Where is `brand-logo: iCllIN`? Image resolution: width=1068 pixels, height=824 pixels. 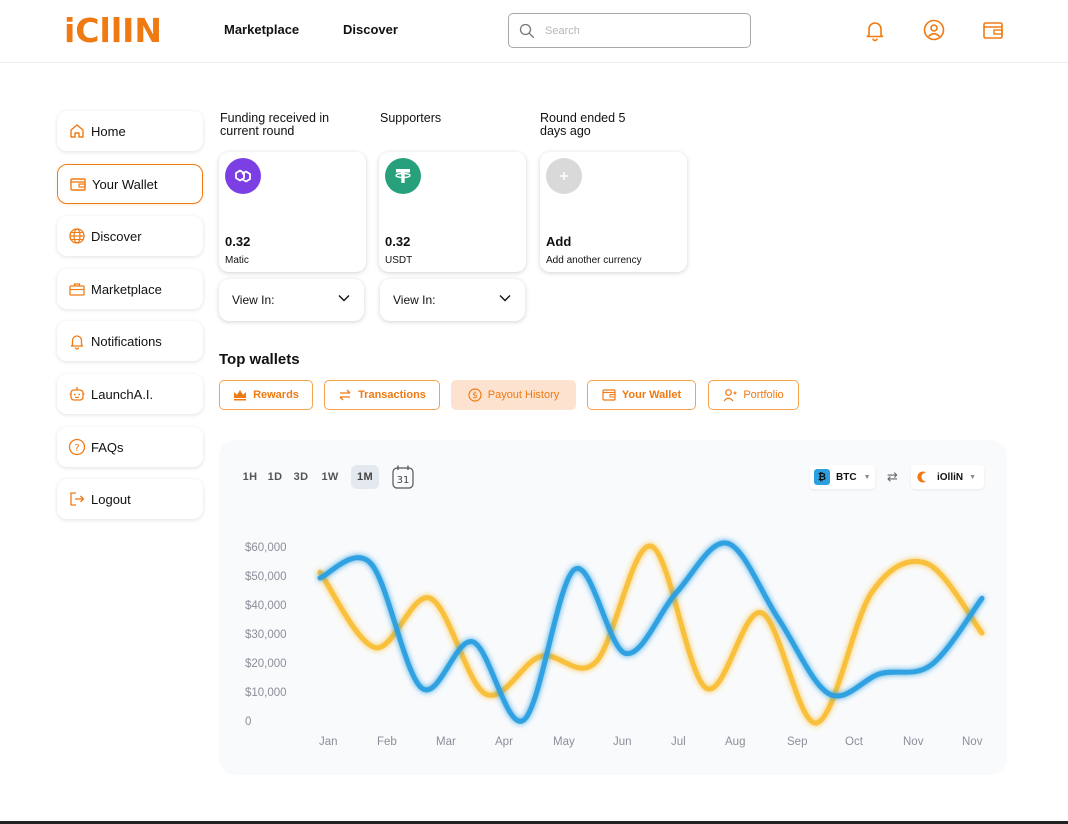
brand-logo: iCllIN is located at coordinates (119, 30).